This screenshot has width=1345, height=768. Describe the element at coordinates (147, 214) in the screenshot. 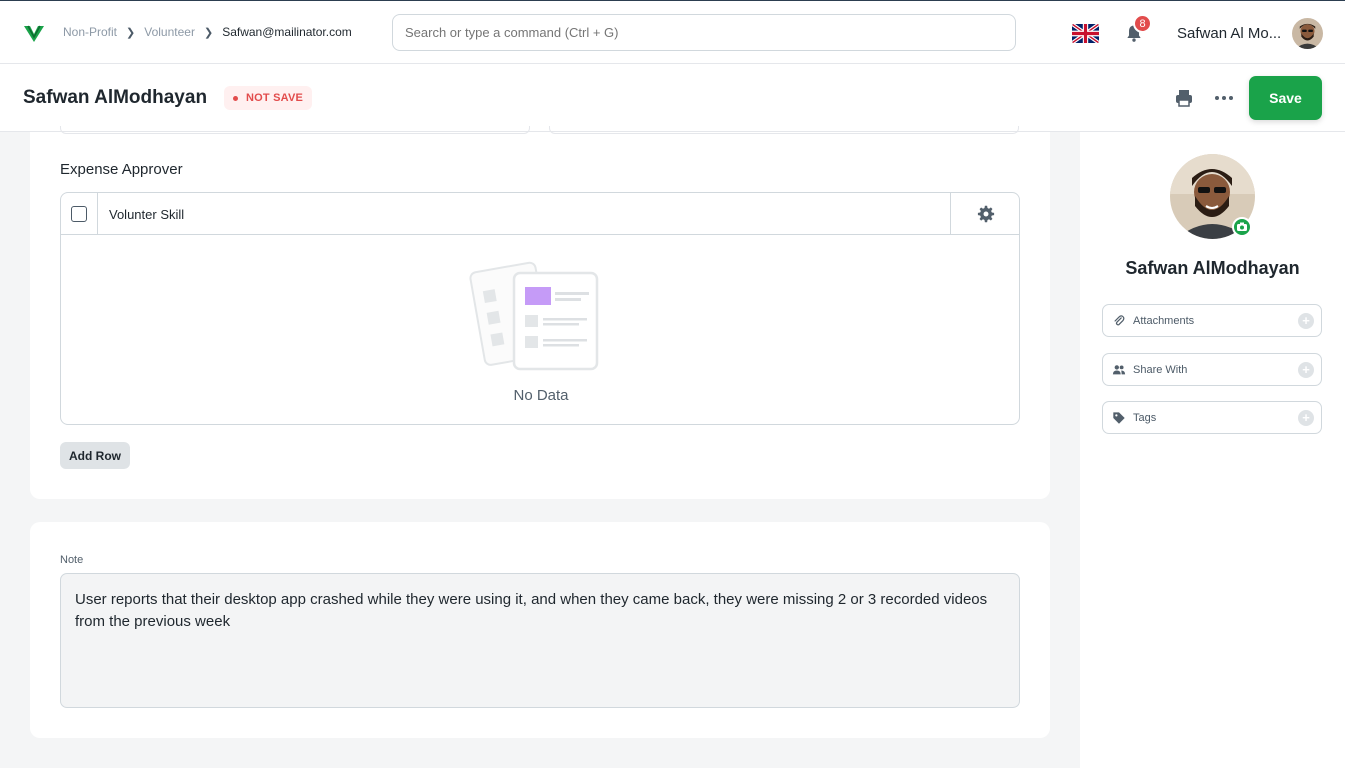

I see `column-header-volunter-skill: Volunter Skill` at that location.